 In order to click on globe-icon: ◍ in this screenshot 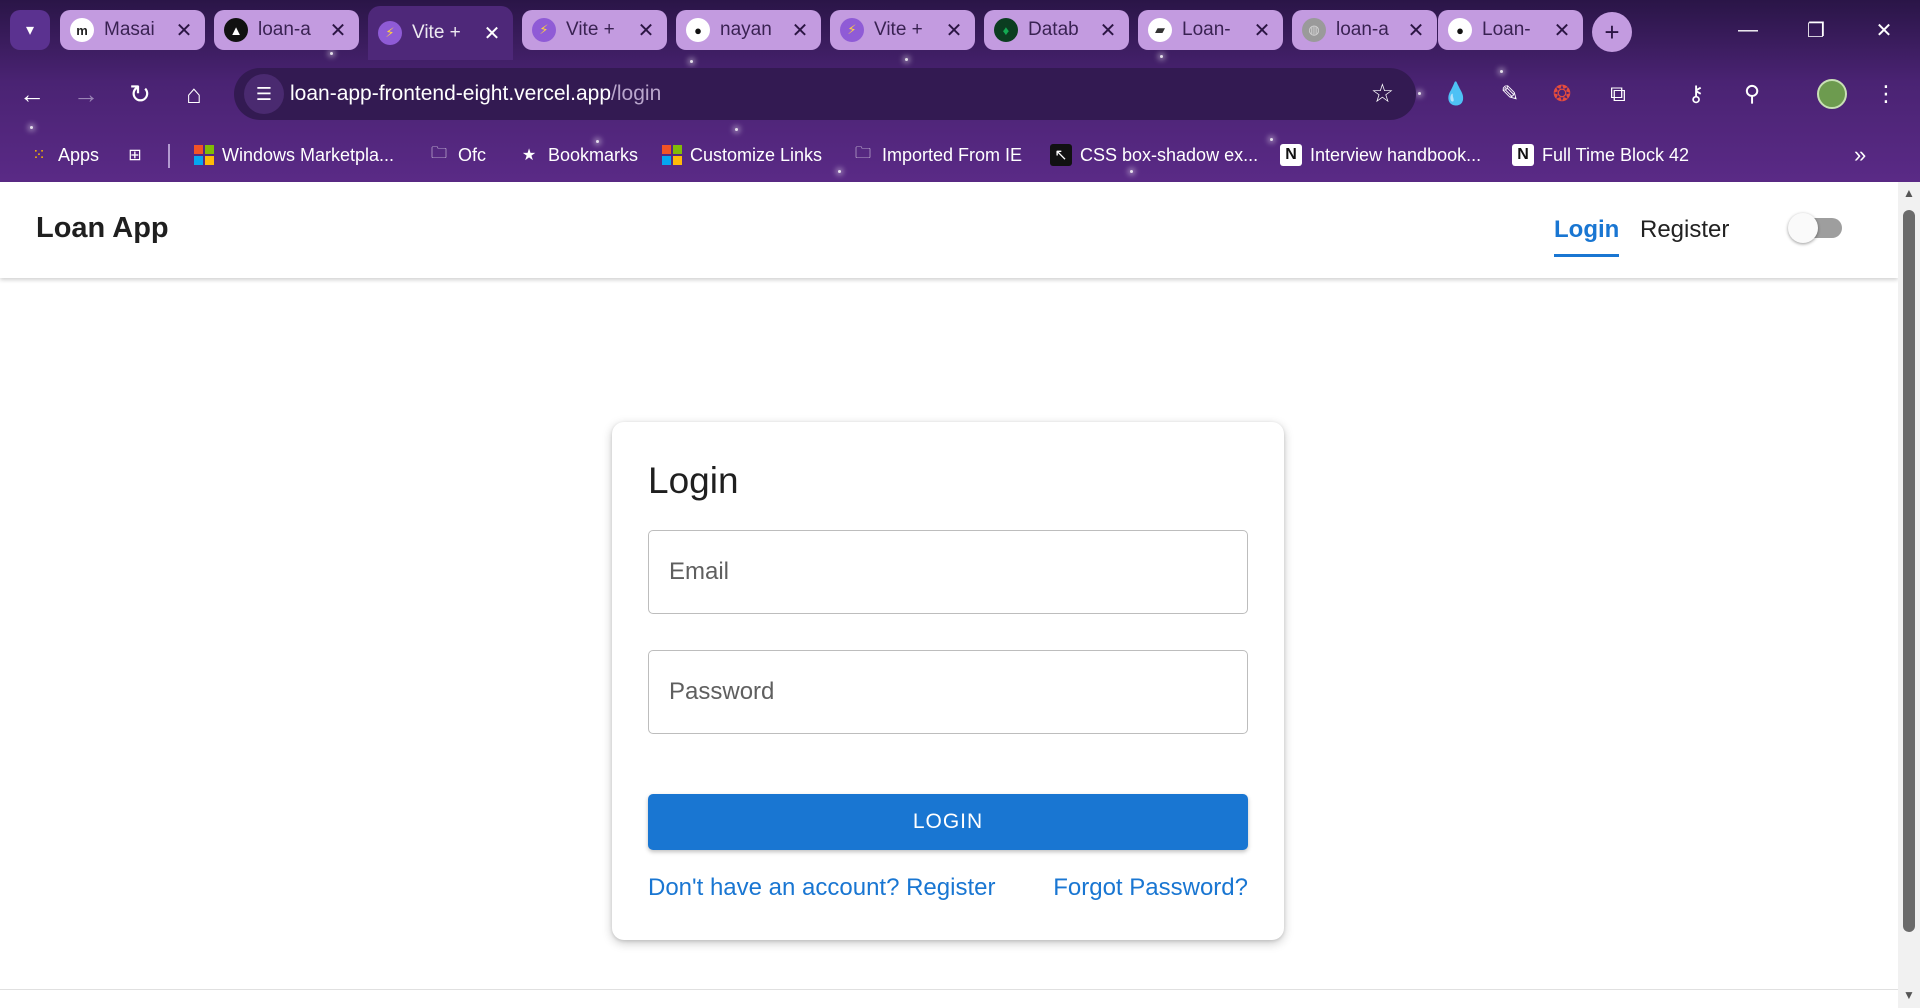, I will do `click(1314, 30)`.